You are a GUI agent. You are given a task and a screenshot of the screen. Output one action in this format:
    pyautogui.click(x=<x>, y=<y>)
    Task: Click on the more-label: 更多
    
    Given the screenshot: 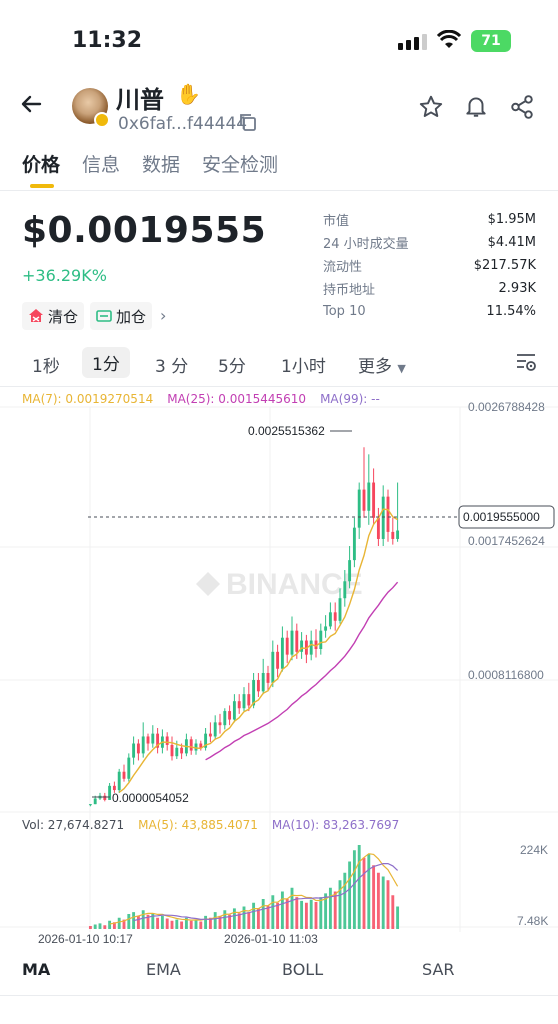 What is the action you would take?
    pyautogui.click(x=375, y=367)
    